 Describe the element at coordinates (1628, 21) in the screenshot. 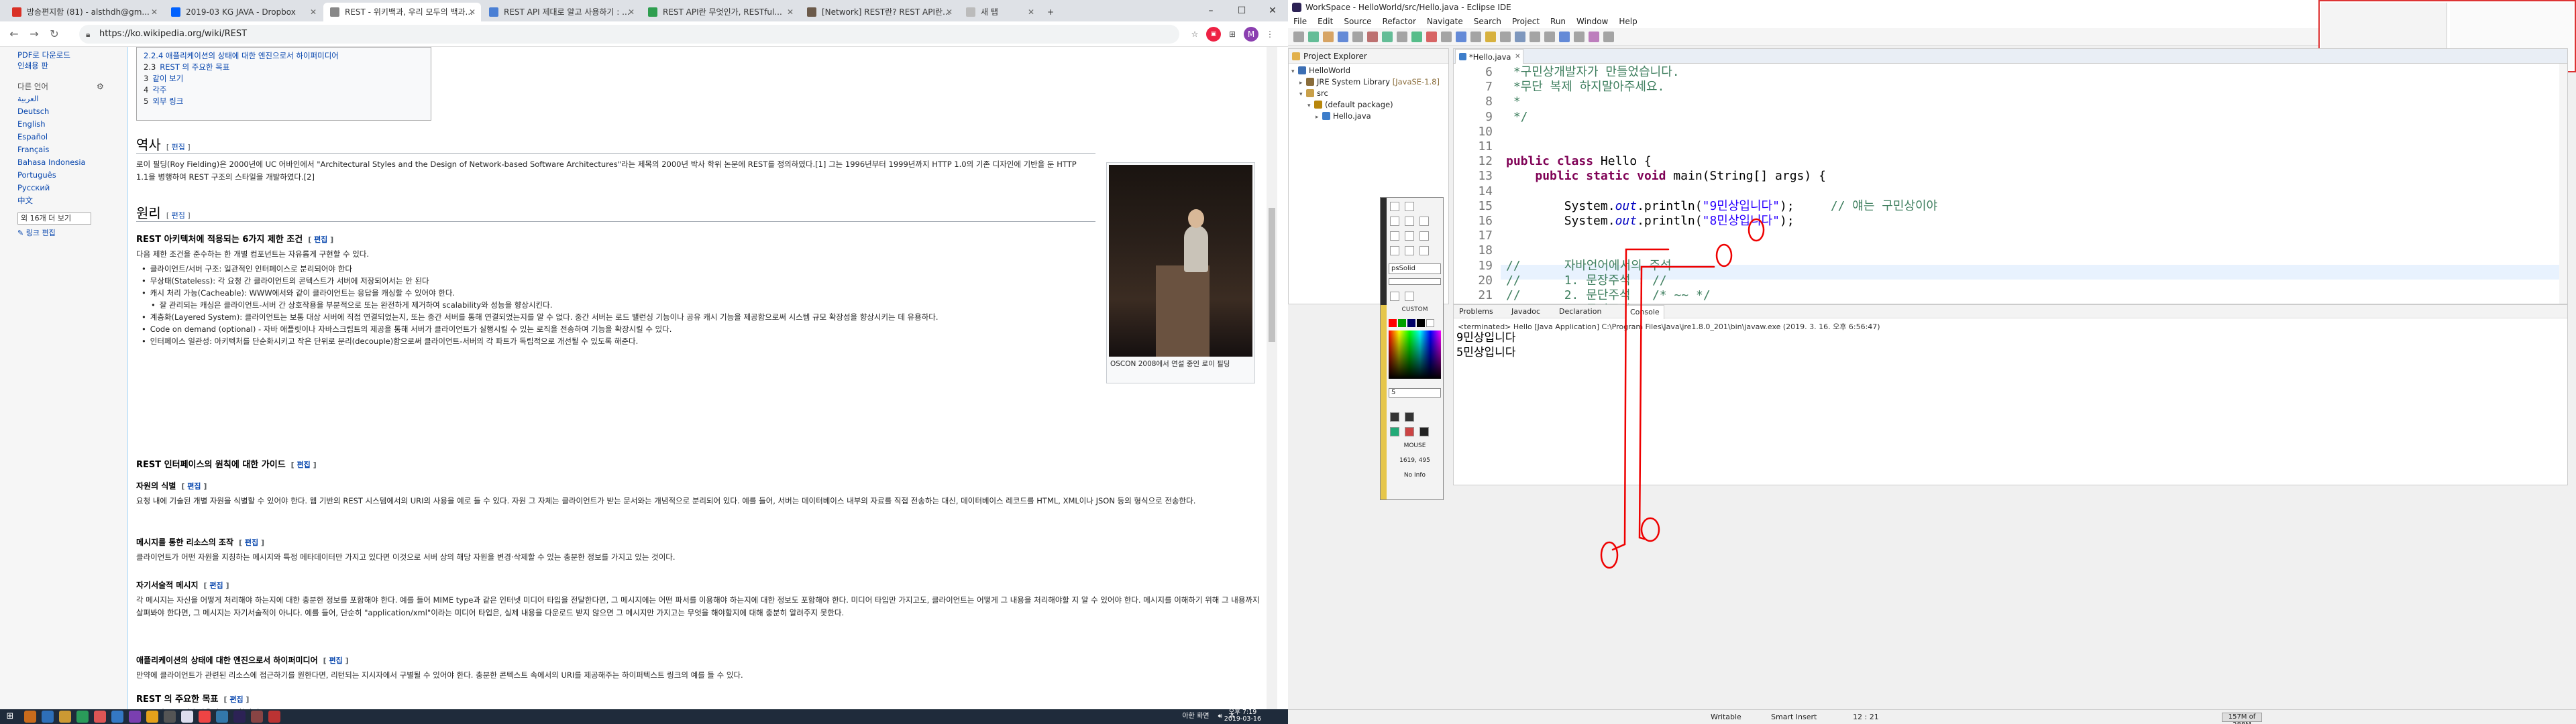

I see `menu-item-help: Help` at that location.